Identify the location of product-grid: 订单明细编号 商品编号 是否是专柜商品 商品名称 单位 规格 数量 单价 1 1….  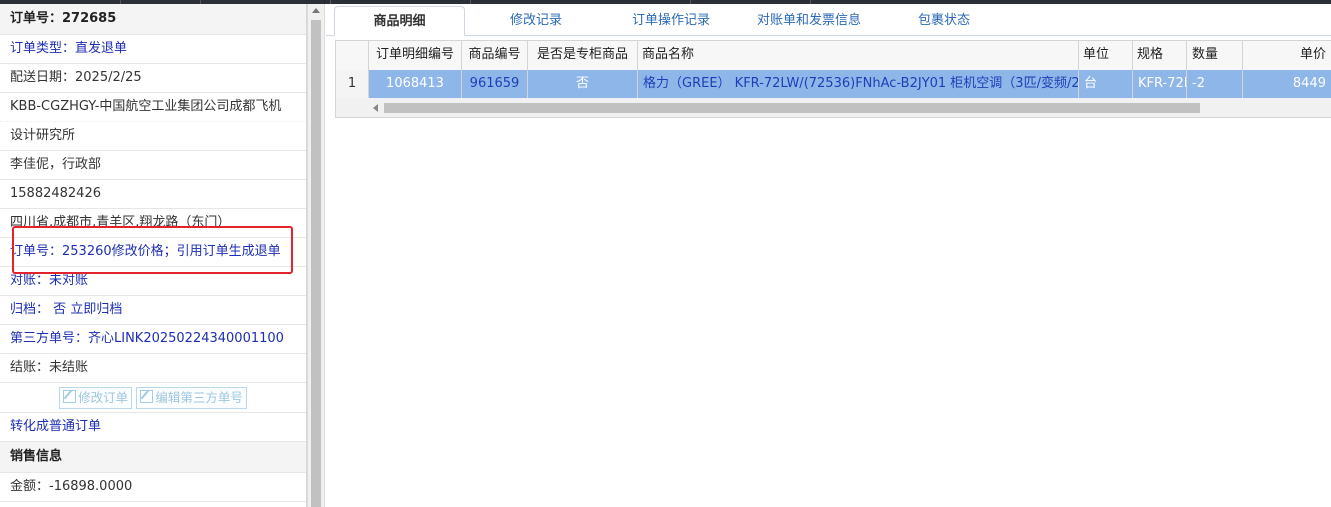
(833, 79).